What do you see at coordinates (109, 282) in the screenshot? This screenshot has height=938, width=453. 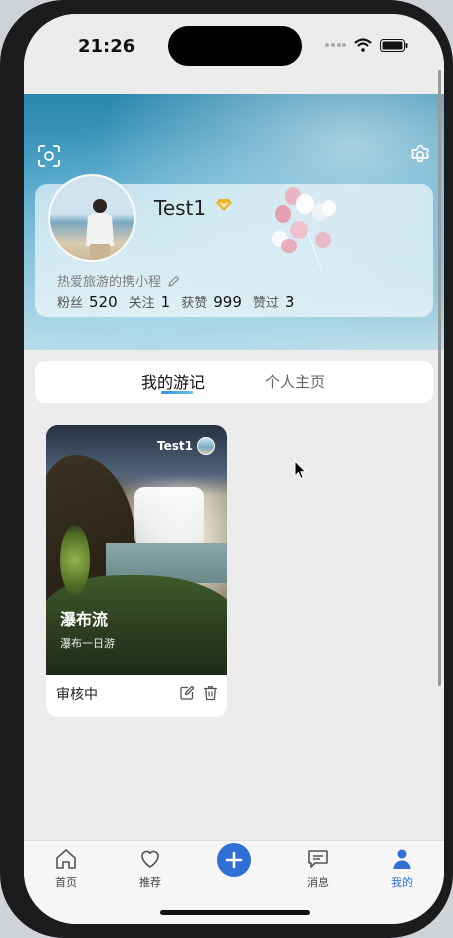 I see `bio-text: 热爱旅游的携小程` at bounding box center [109, 282].